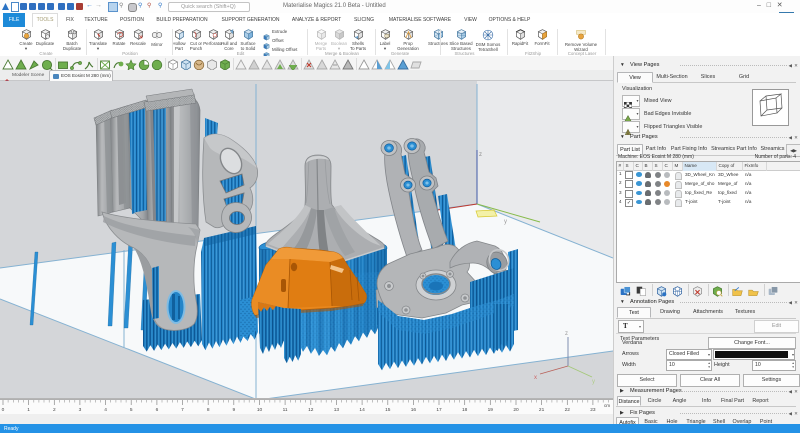 The image size is (800, 433). Describe the element at coordinates (28, 410) in the screenshot. I see `svg-text: 1` at that location.